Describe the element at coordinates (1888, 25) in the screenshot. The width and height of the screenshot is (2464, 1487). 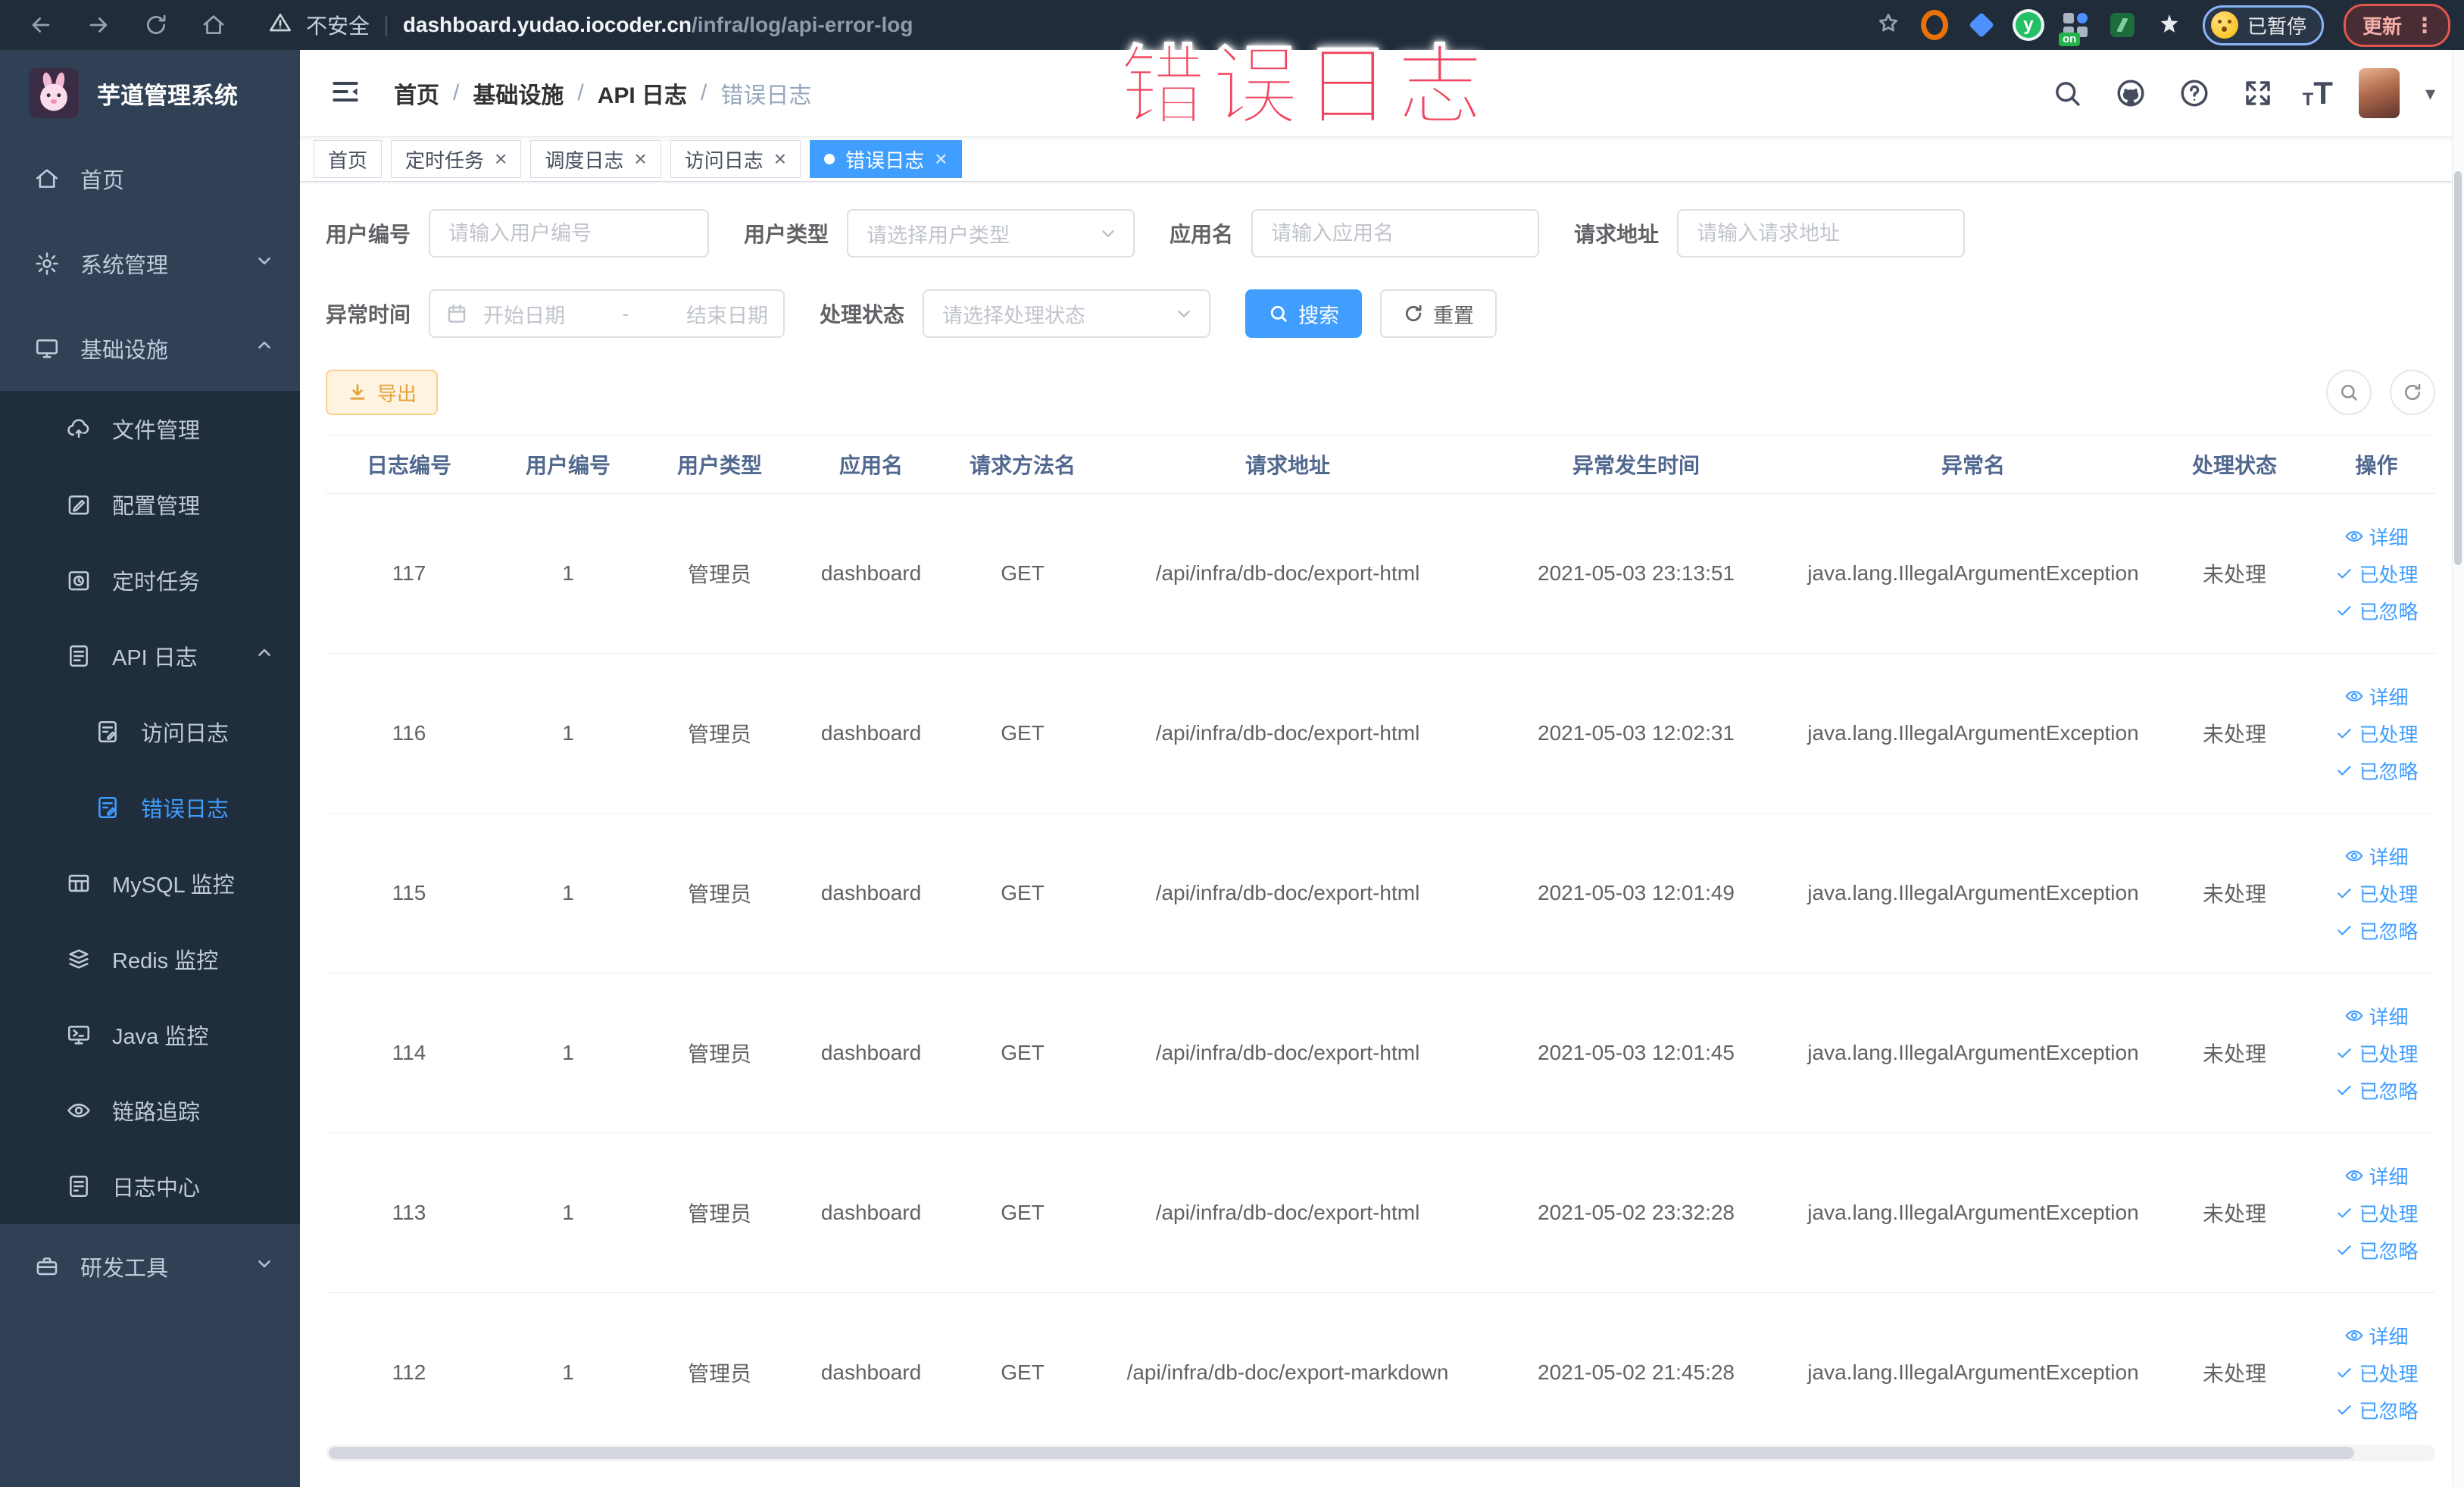
I see `bookmark-star-icon` at that location.